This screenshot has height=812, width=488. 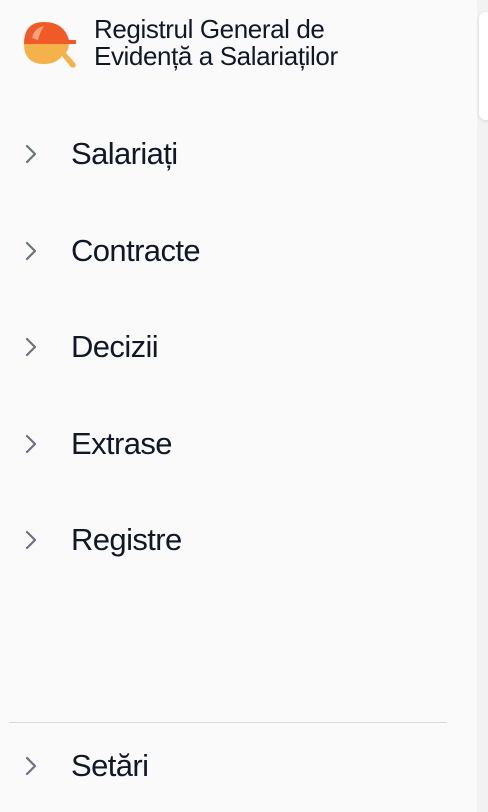 What do you see at coordinates (136, 250) in the screenshot?
I see `nav-item-label: Contracte` at bounding box center [136, 250].